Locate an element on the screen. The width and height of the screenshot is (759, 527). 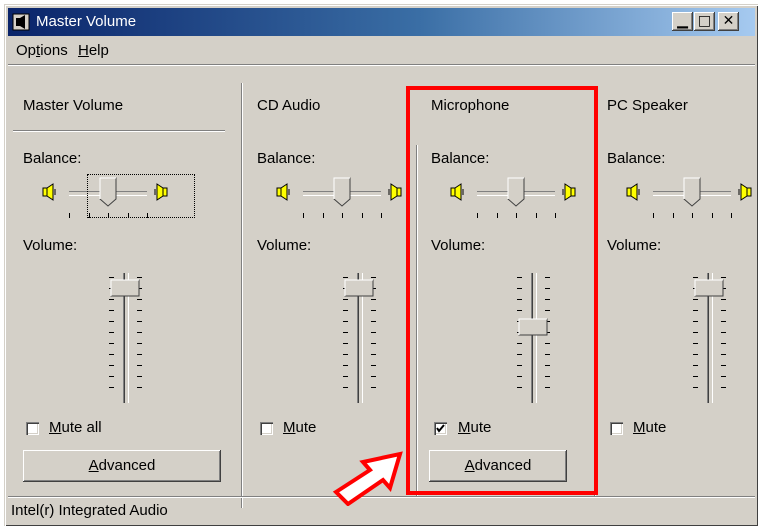
maximize-icon: □ is located at coordinates (704, 21).